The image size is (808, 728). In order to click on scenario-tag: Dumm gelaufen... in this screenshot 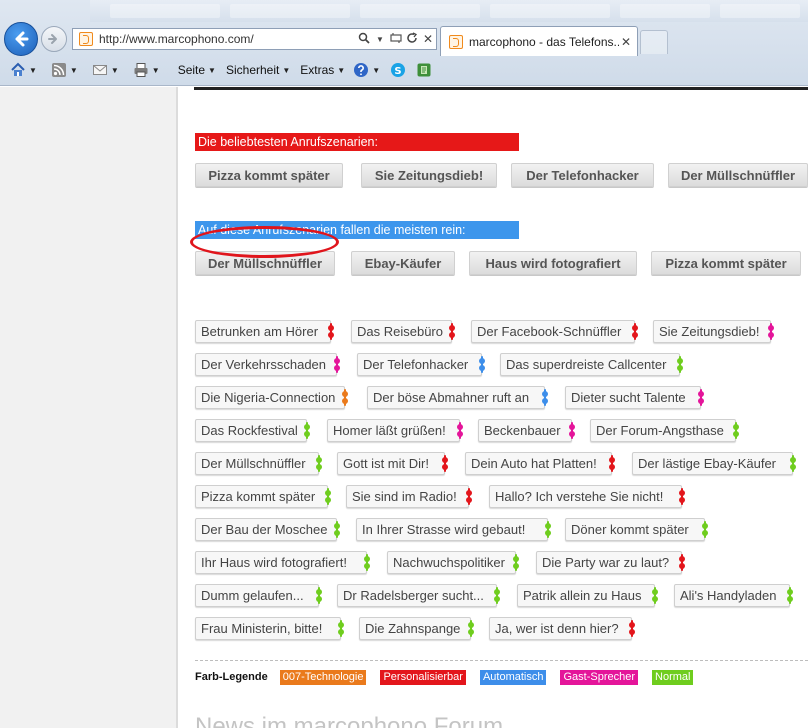, I will do `click(258, 595)`.